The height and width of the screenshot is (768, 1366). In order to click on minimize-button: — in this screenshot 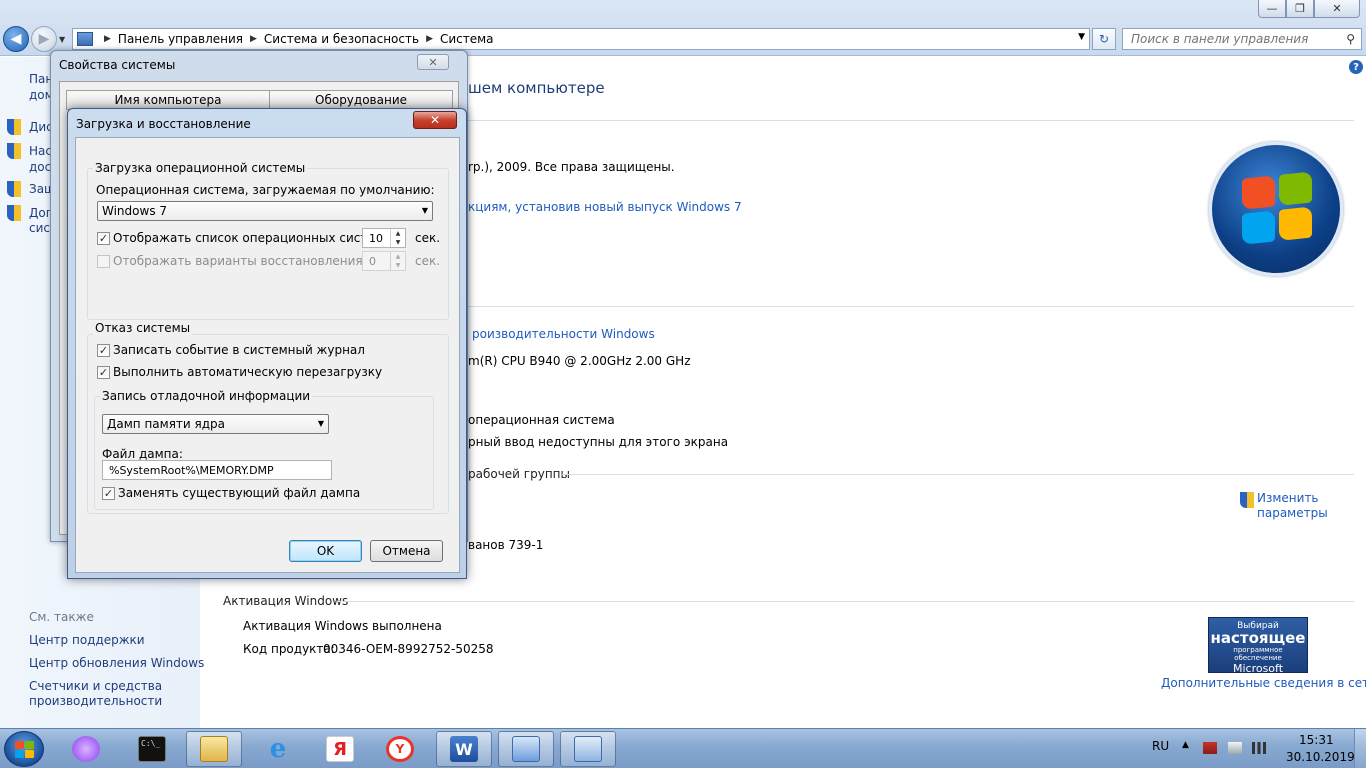, I will do `click(1272, 9)`.